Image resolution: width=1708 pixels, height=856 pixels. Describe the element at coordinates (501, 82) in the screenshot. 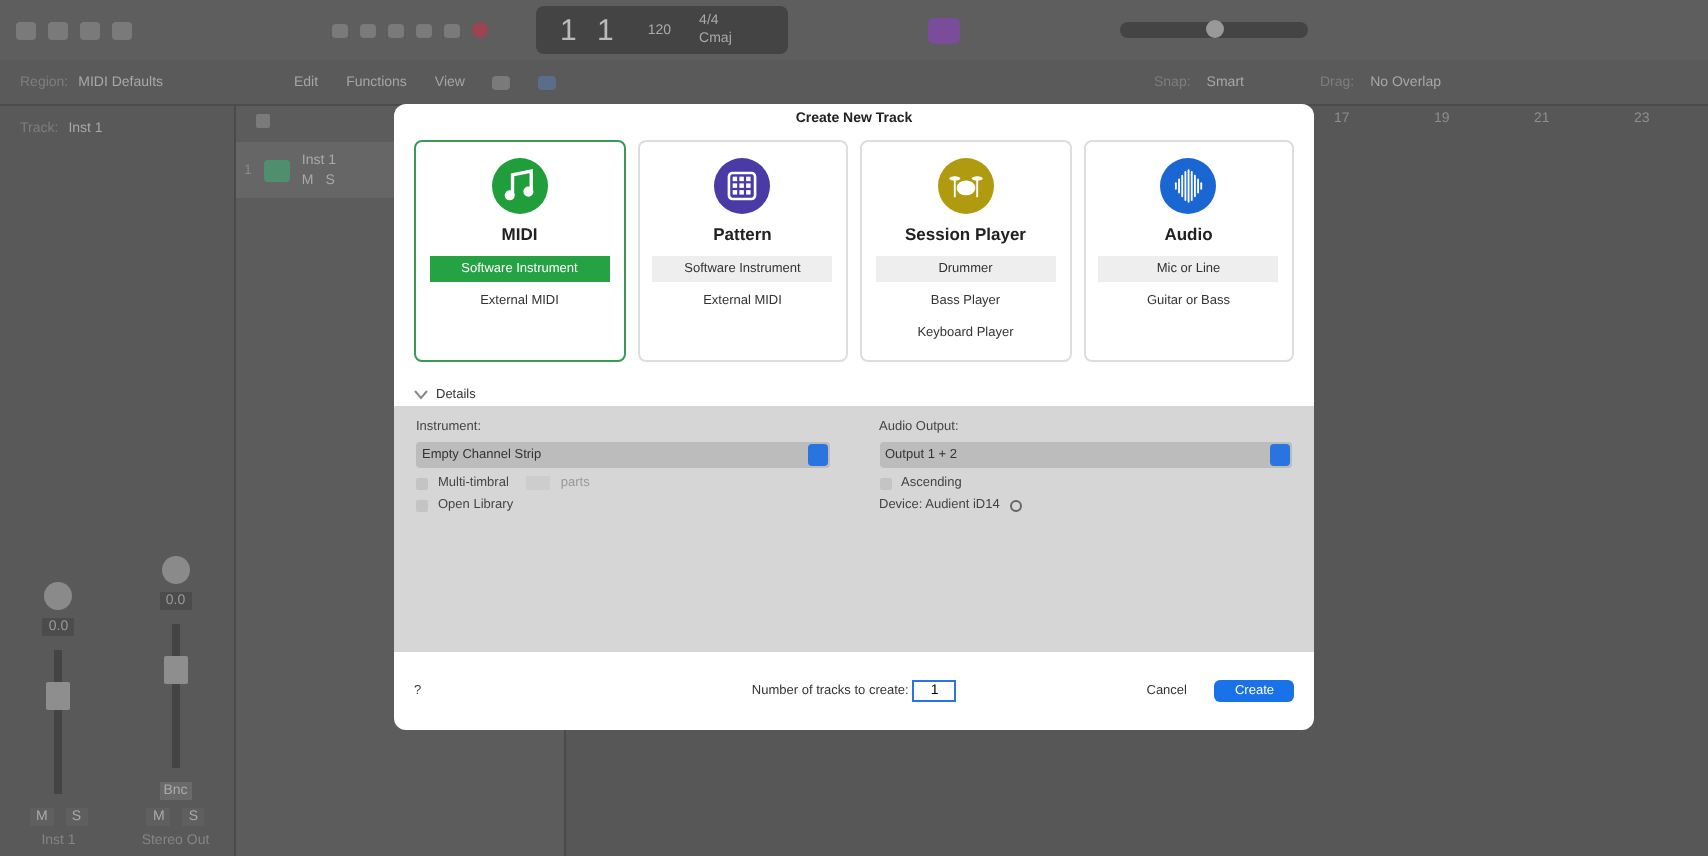

I see `list-view-icon` at that location.